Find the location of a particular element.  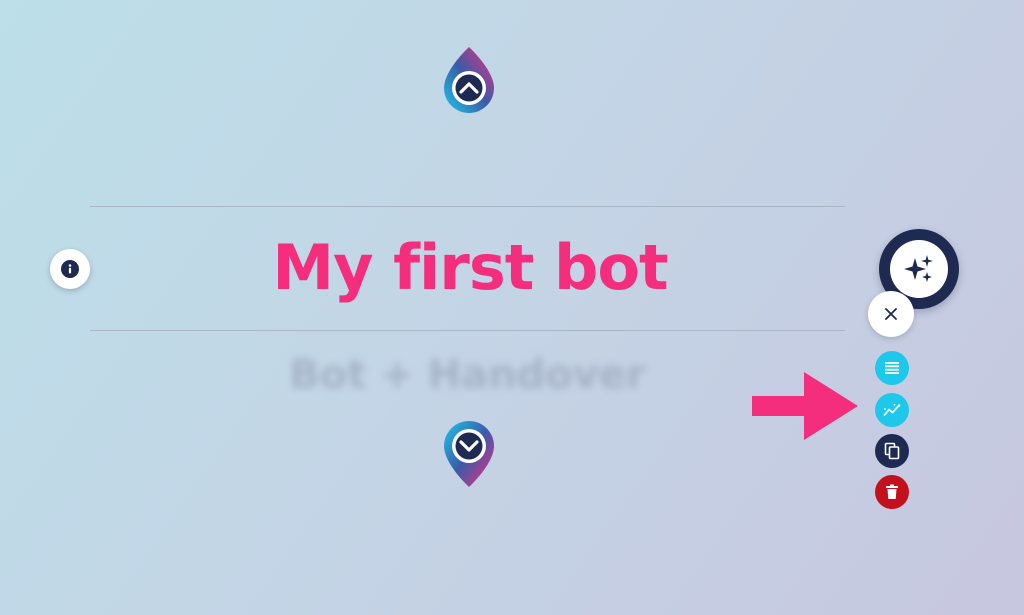

divider-top is located at coordinates (467, 206).